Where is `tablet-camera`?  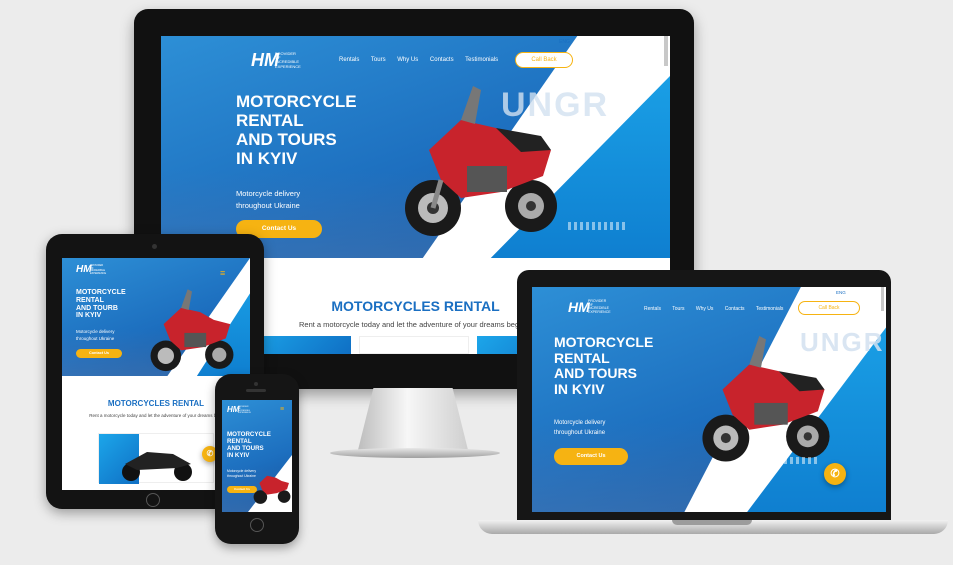 tablet-camera is located at coordinates (154, 246).